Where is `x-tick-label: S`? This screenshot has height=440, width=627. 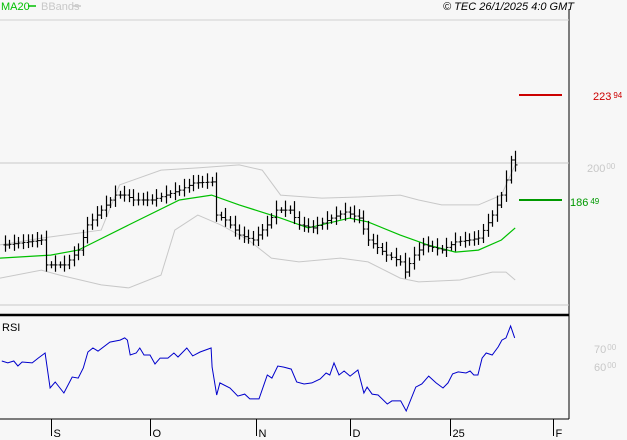
x-tick-label: S is located at coordinates (57, 434).